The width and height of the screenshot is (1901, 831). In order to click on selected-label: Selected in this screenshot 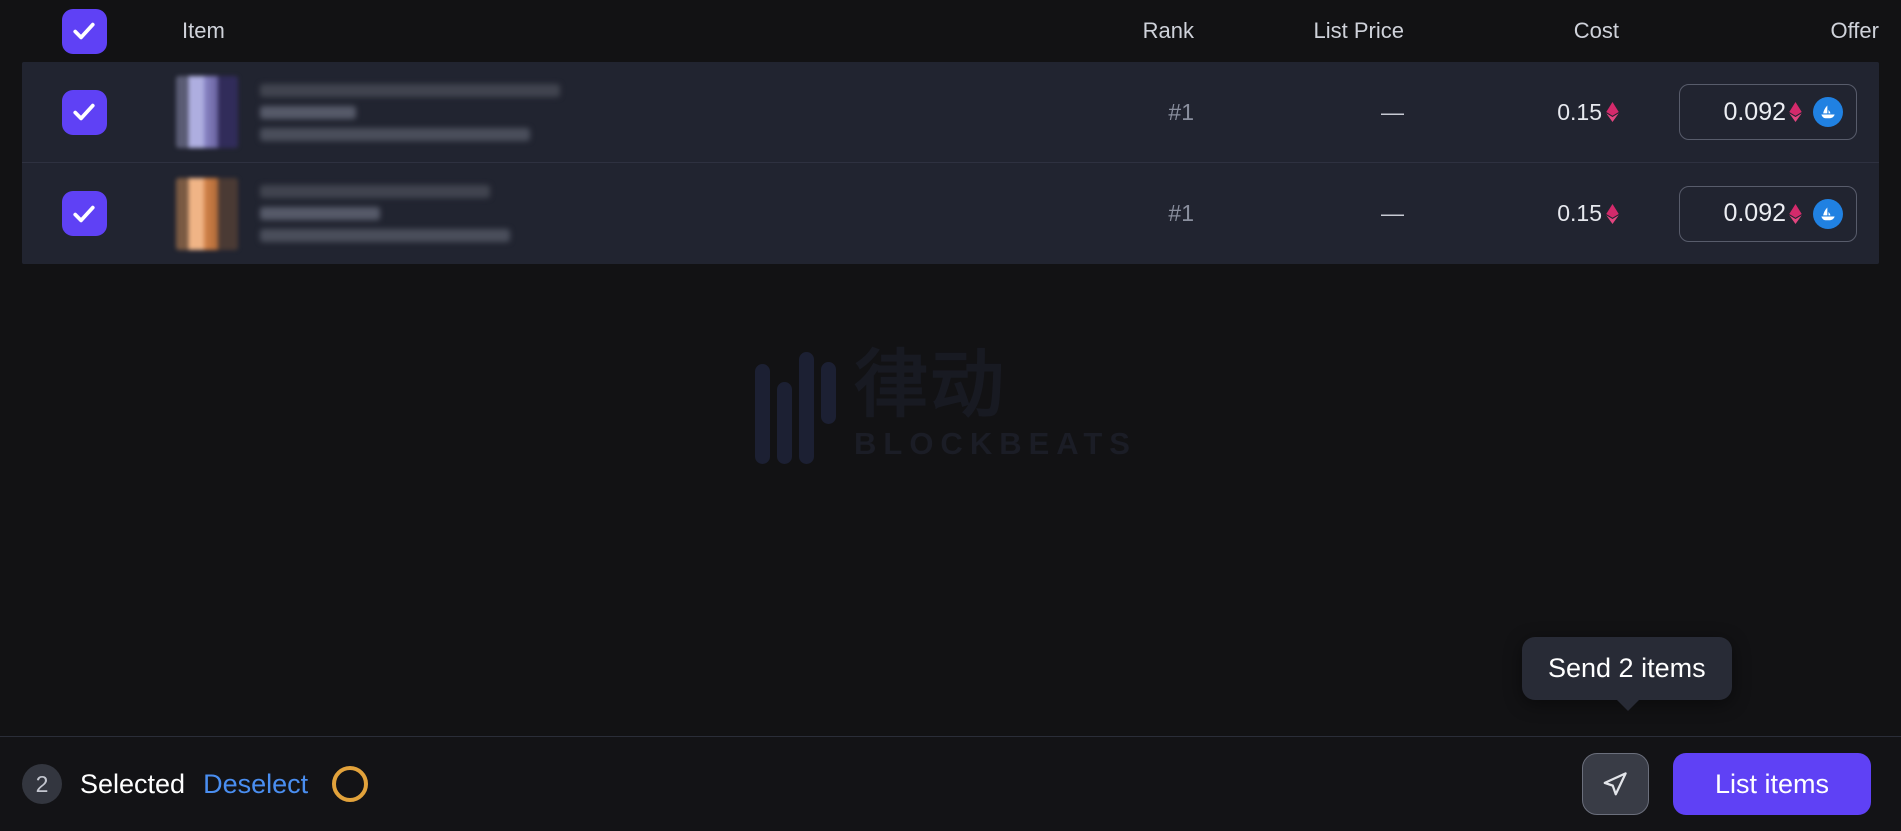, I will do `click(133, 783)`.